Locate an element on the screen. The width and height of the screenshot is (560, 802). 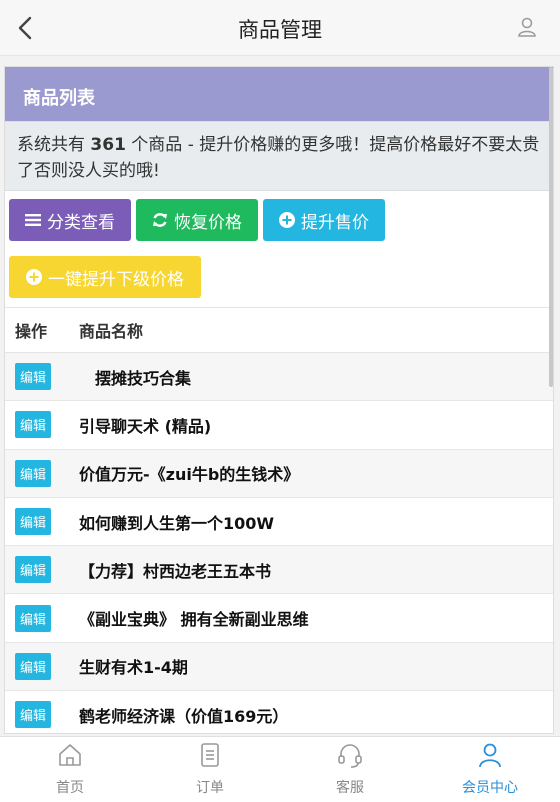
panel-title: 商品列表 is located at coordinates (279, 94).